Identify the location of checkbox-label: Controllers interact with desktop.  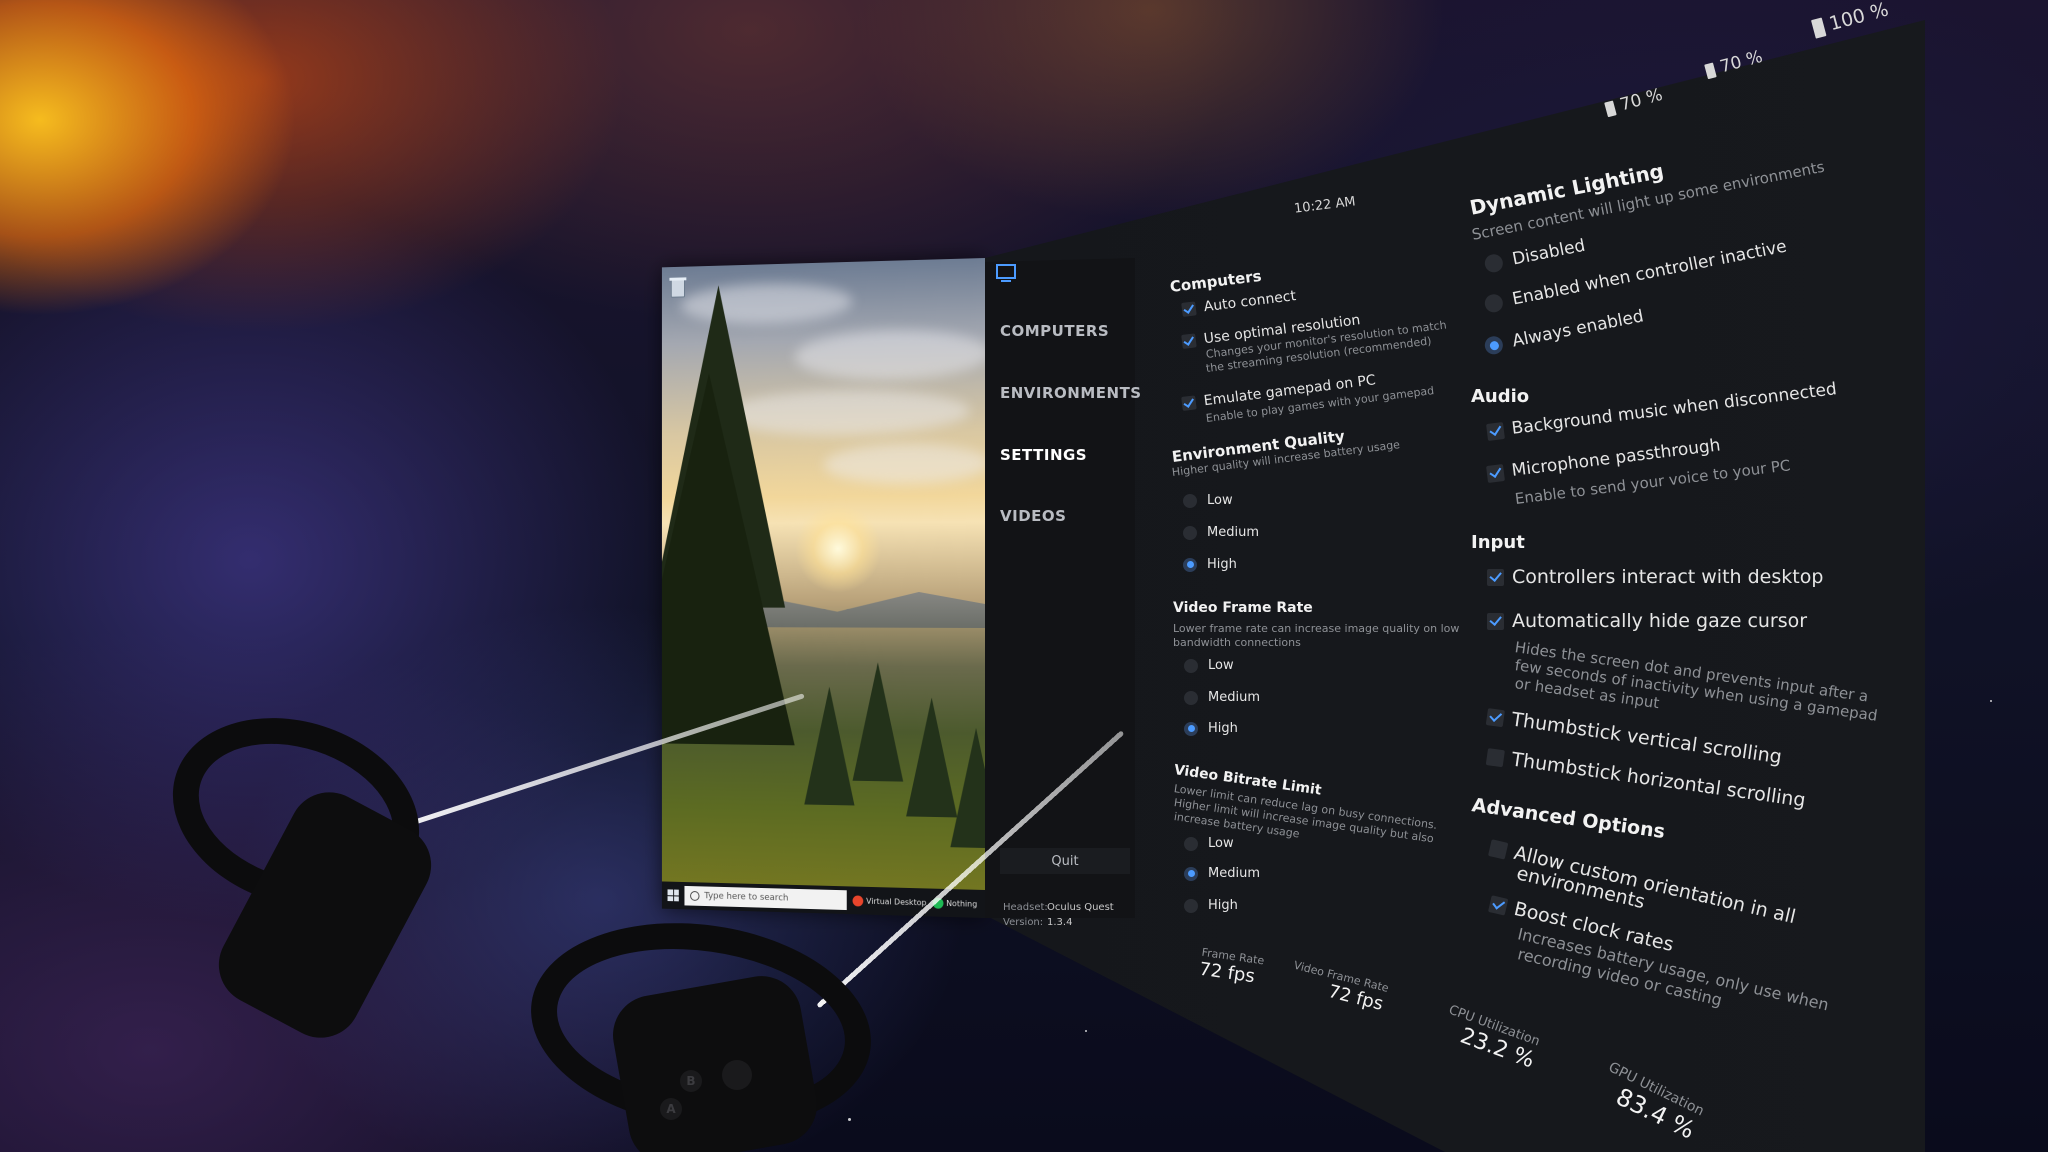
(1668, 577).